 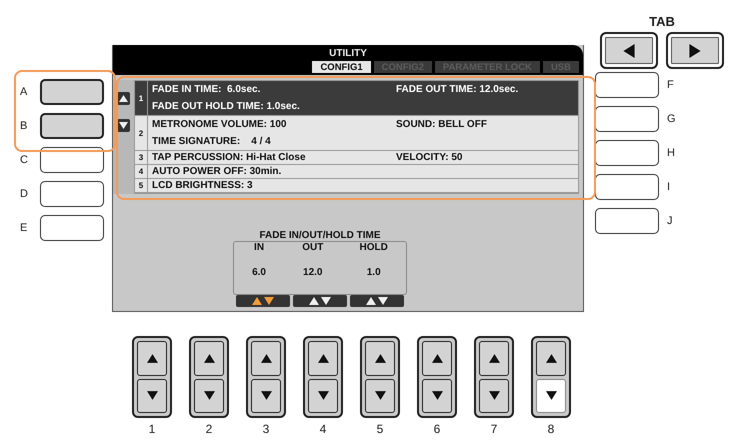 I want to click on tab-label: TAB, so click(x=662, y=21).